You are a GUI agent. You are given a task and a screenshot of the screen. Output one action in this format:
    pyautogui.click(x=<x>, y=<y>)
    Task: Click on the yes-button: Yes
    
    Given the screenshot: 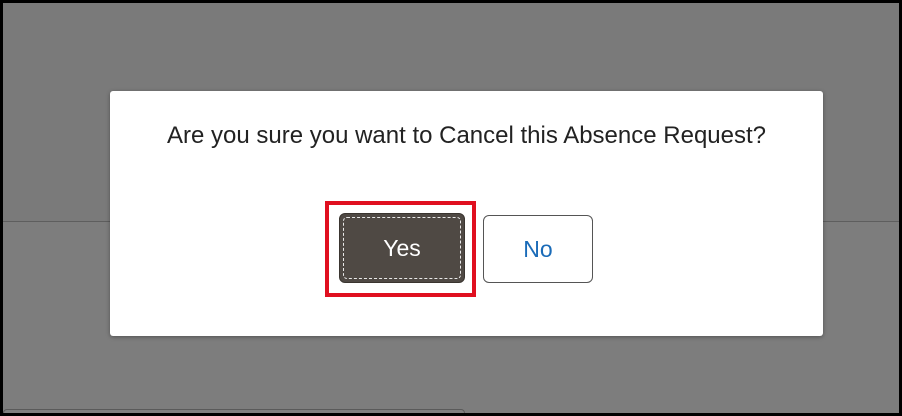 What is the action you would take?
    pyautogui.click(x=402, y=248)
    